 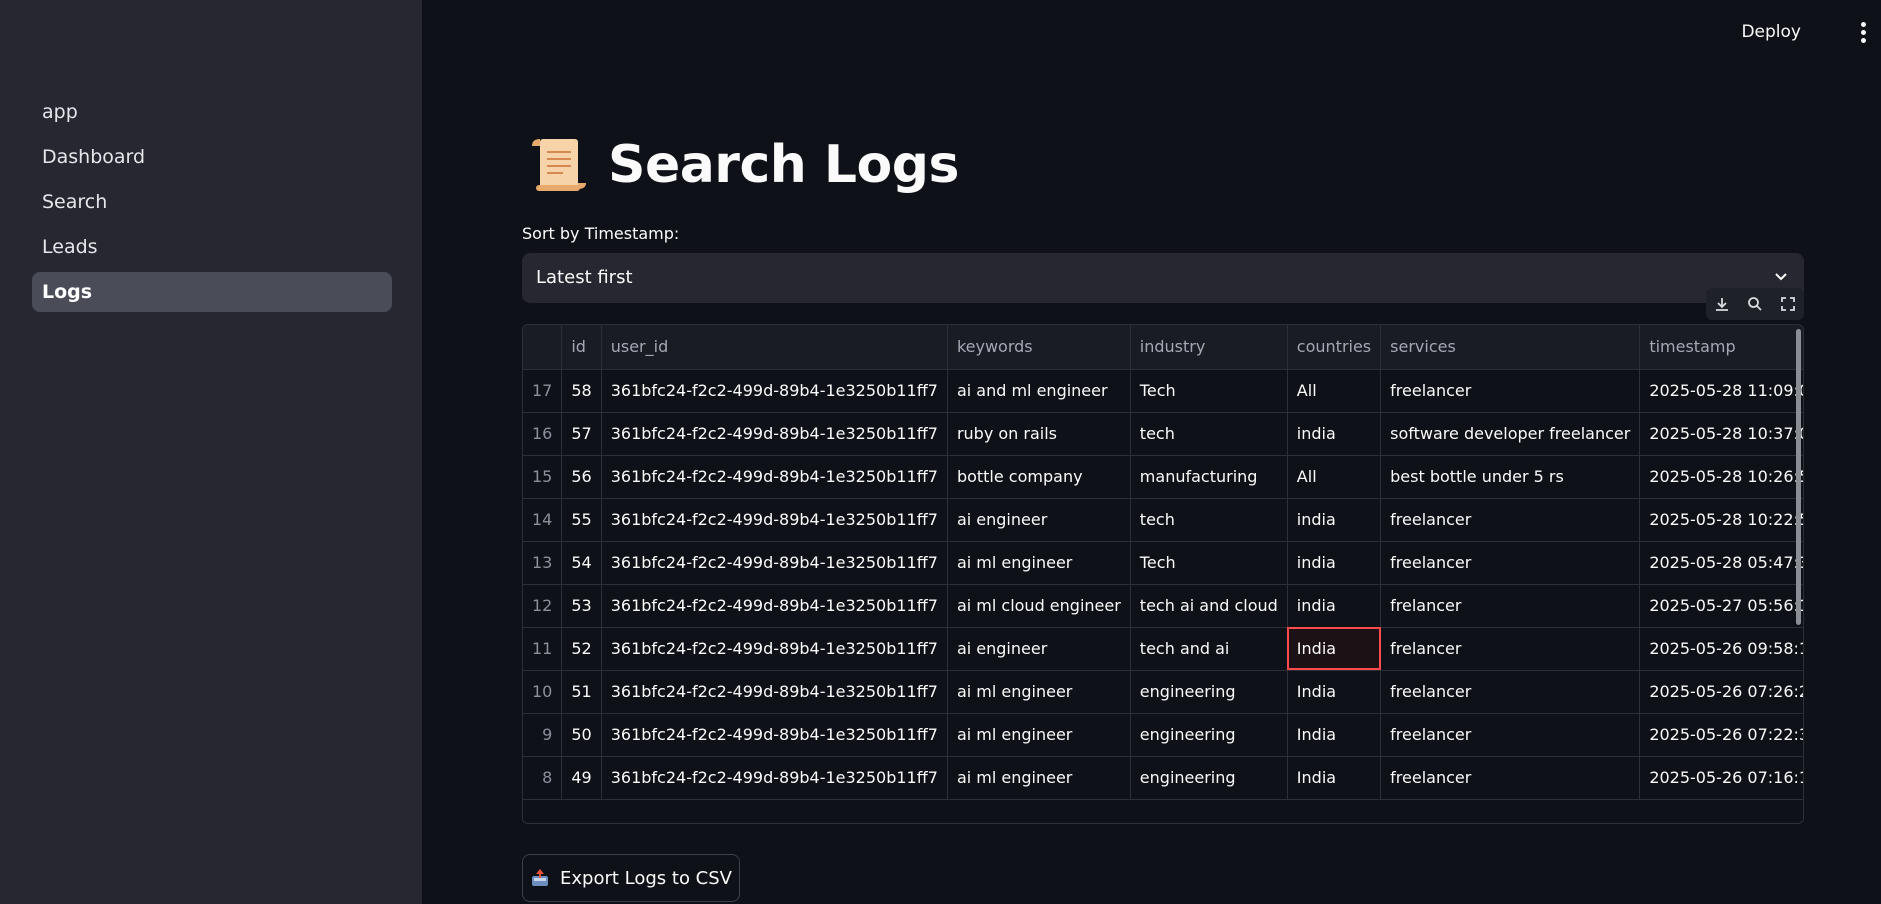 I want to click on cell-keywords: ai ml cloud engineer, so click(x=1039, y=606).